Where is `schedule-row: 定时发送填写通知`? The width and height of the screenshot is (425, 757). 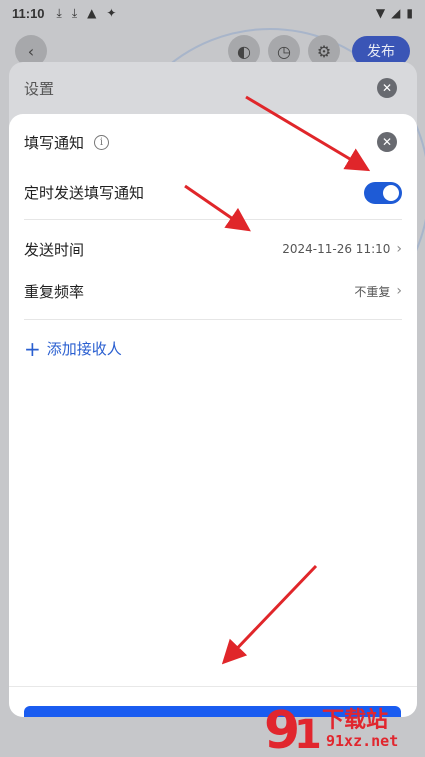
schedule-row: 定时发送填写通知 is located at coordinates (213, 192).